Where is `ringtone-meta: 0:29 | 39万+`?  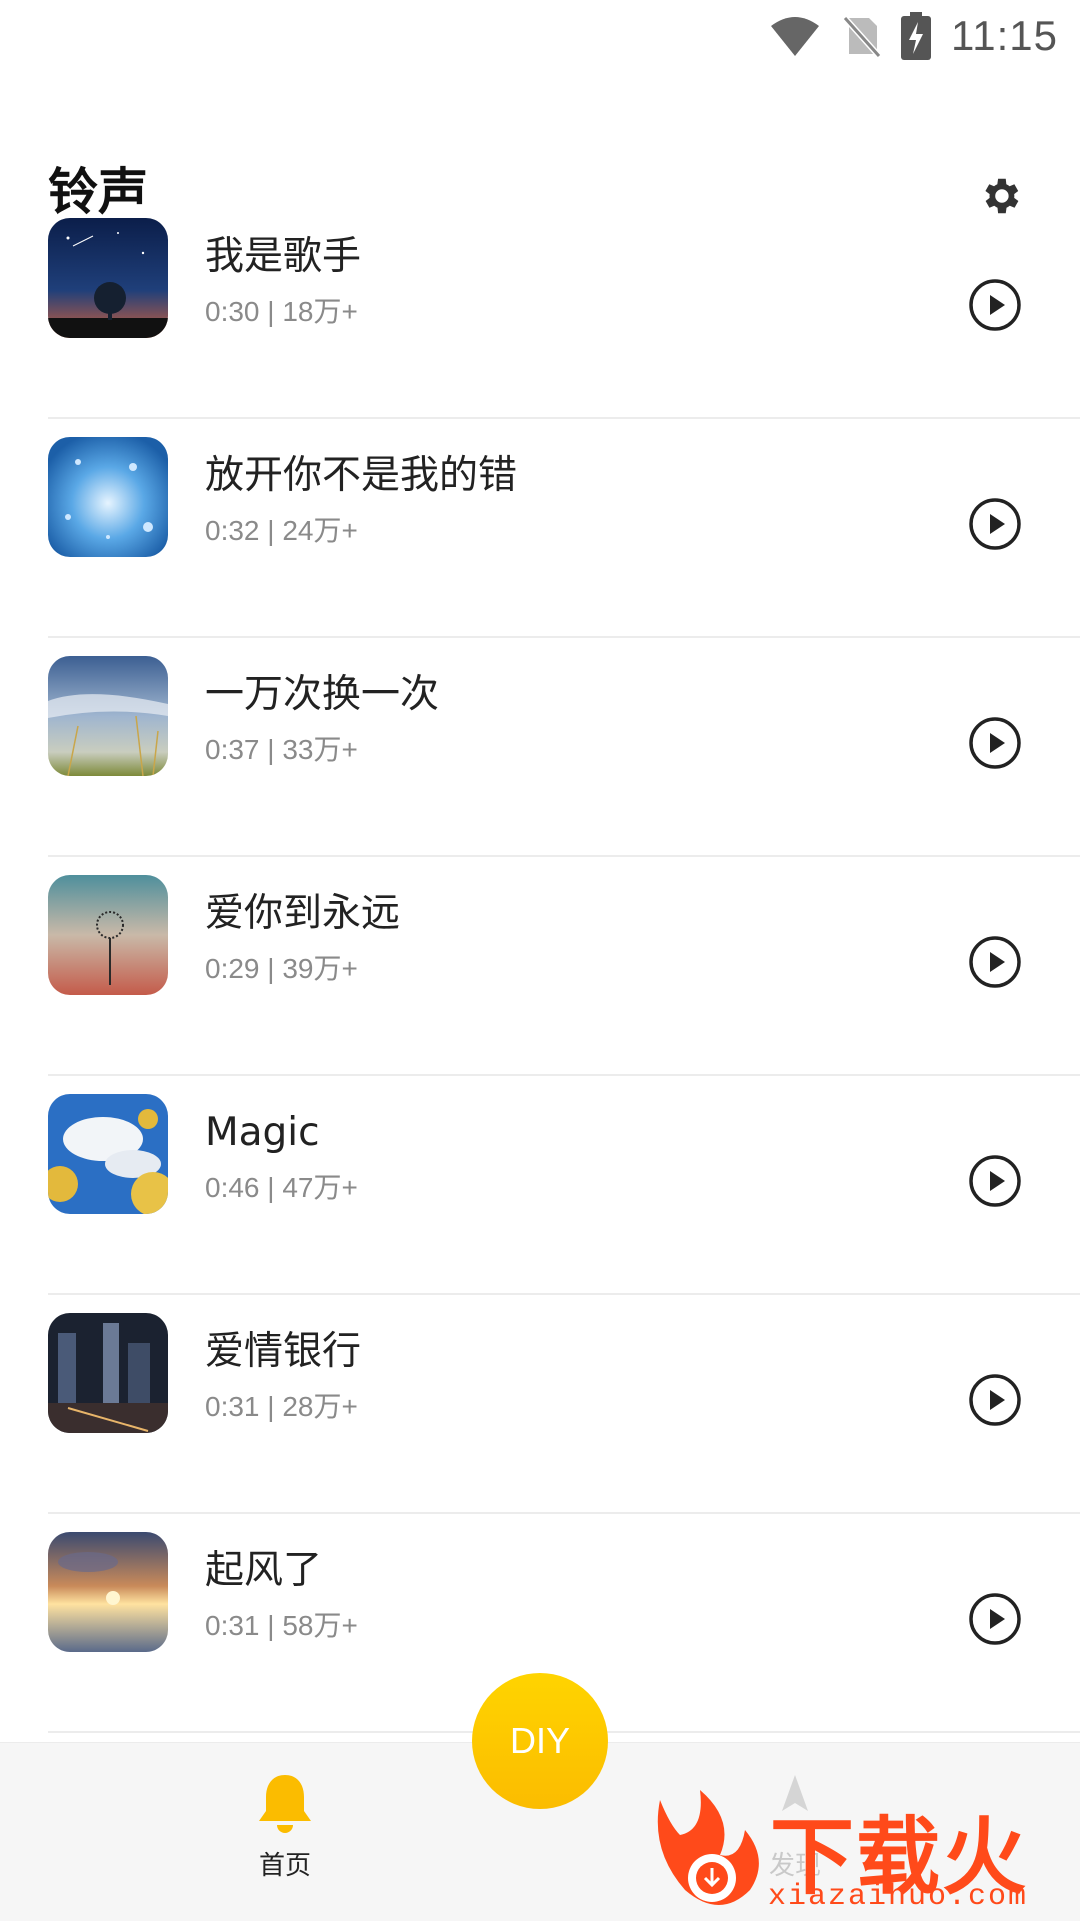
ringtone-meta: 0:29 | 39万+ is located at coordinates (281, 968).